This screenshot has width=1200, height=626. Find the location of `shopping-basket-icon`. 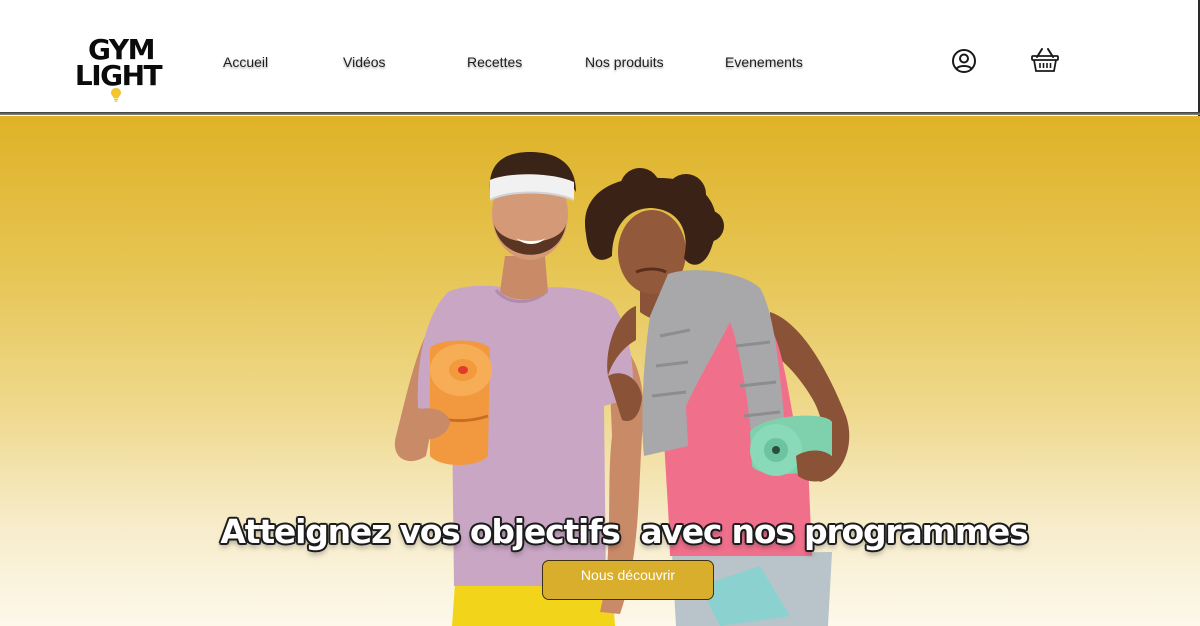

shopping-basket-icon is located at coordinates (1045, 60).